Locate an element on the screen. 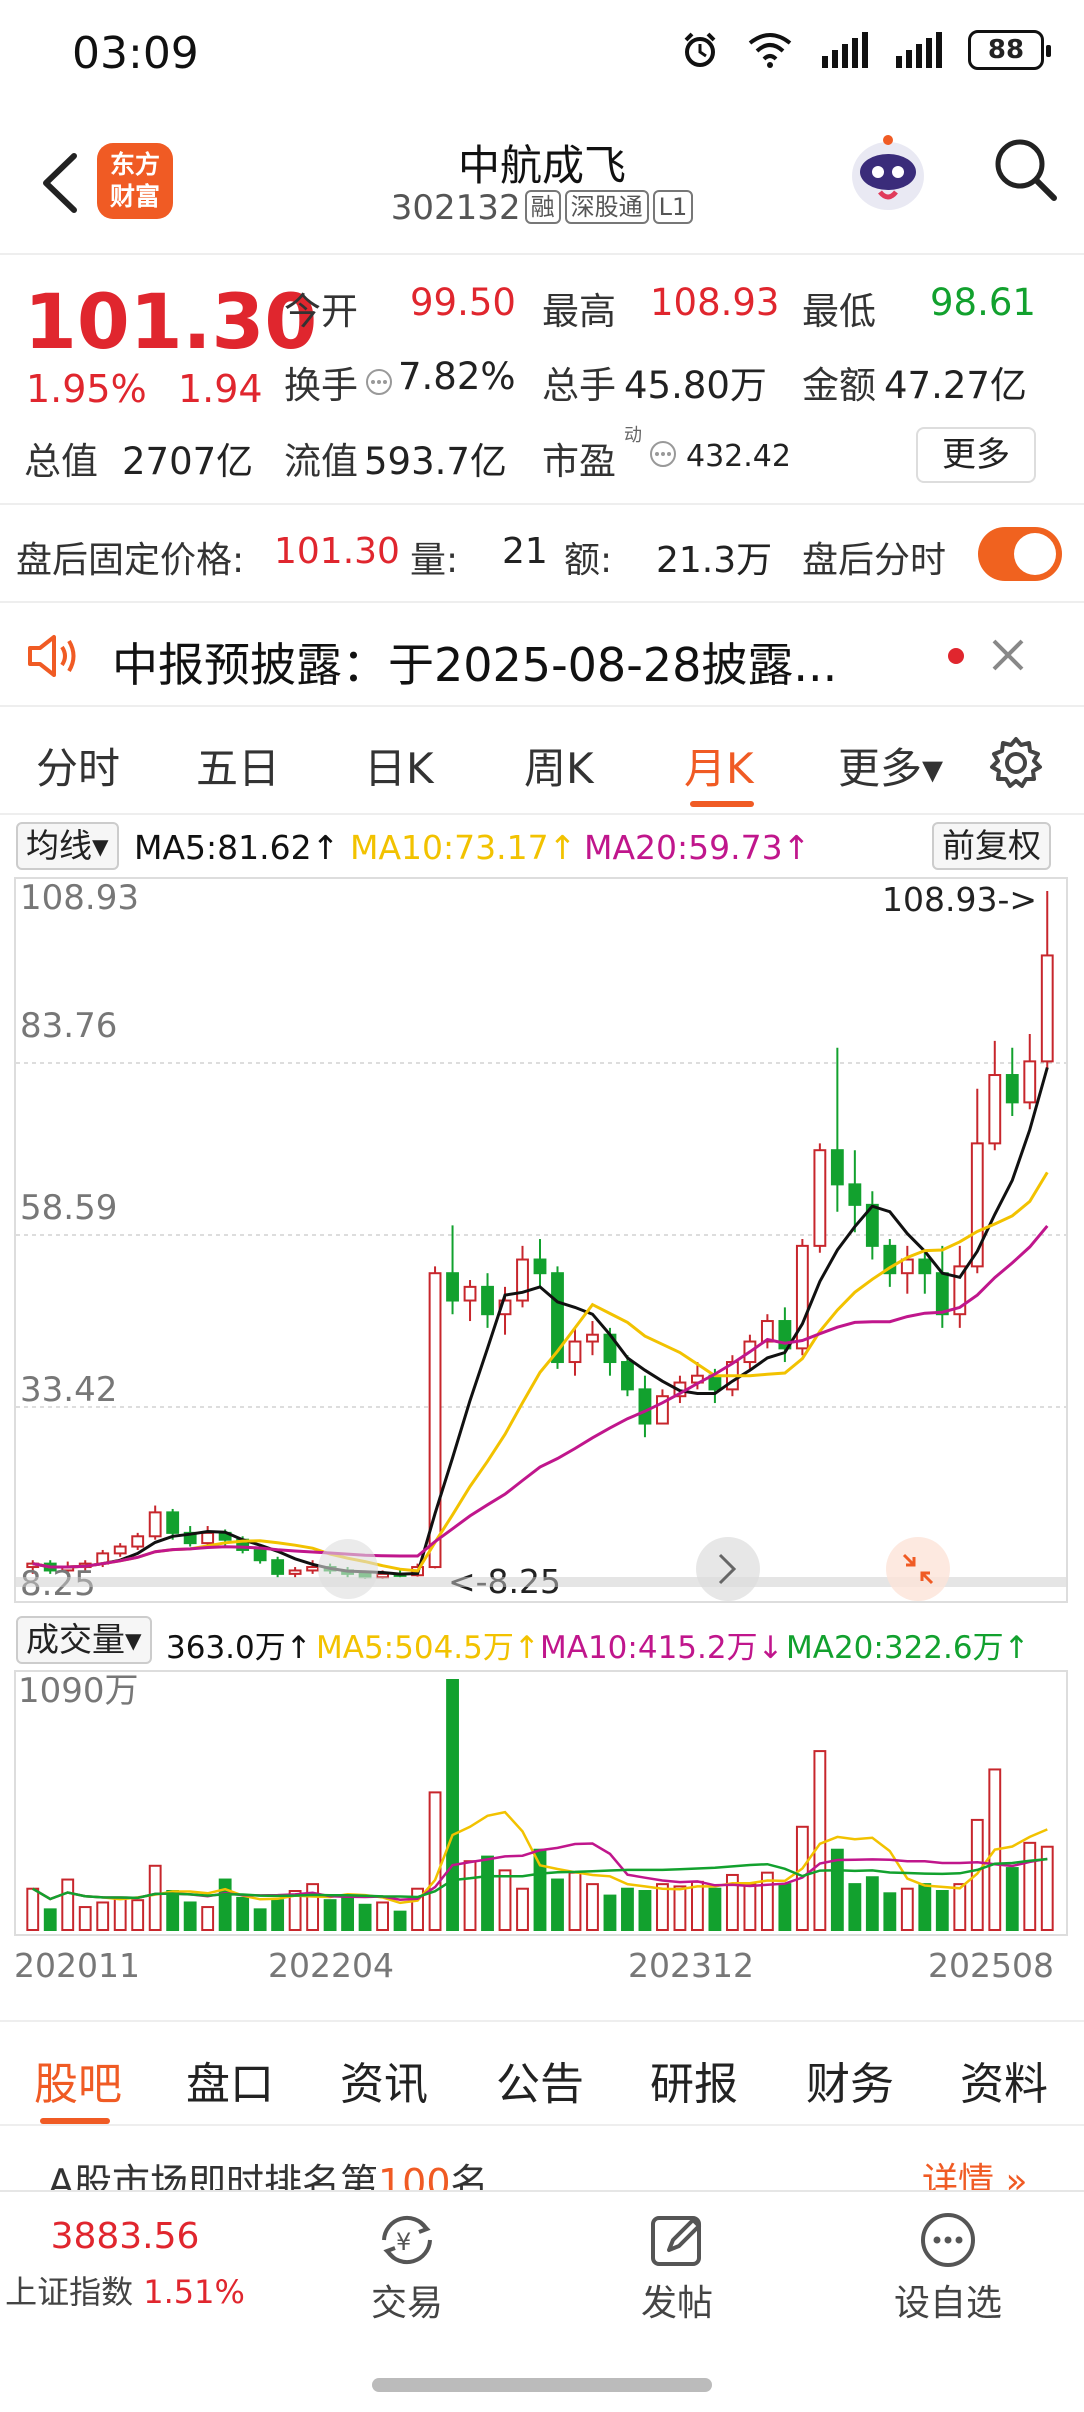  robot-assistant-icon is located at coordinates (888, 175).